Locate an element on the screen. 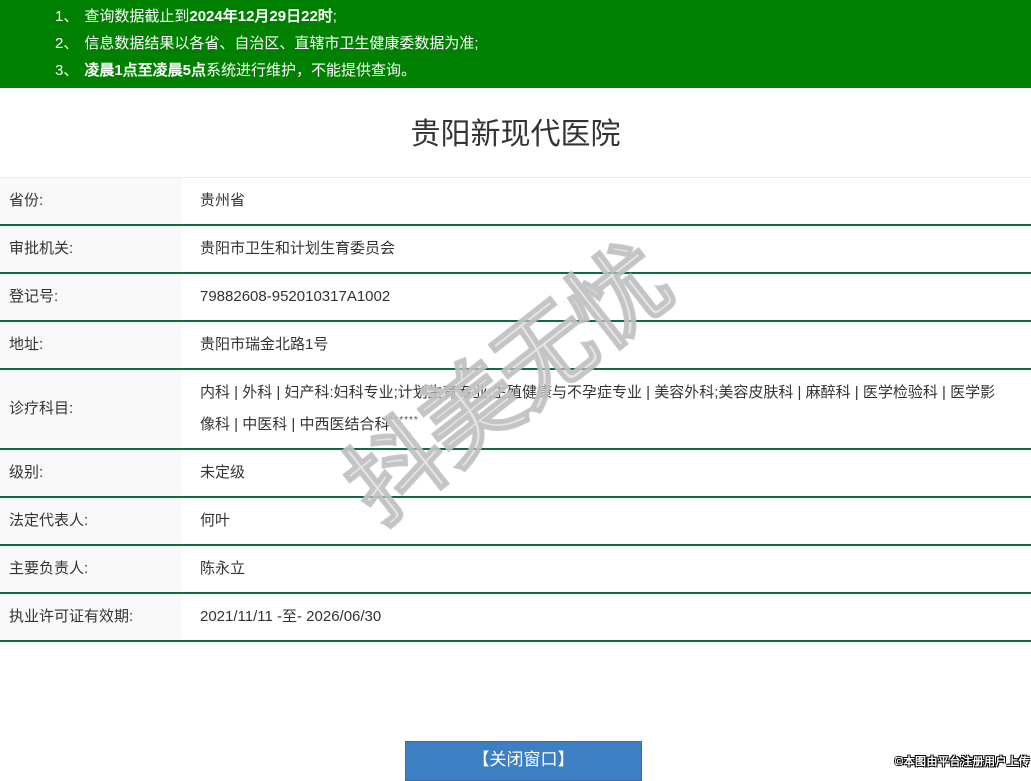  close-window-button: 【关闭窗口】 is located at coordinates (523, 761).